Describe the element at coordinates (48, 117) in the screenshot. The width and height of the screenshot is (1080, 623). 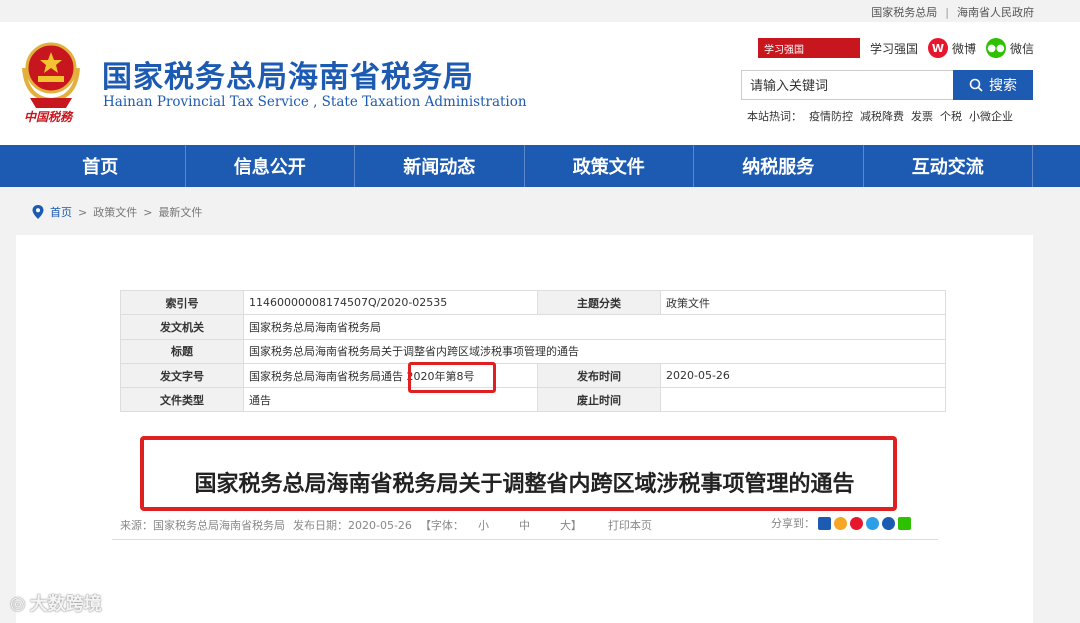
I see `emblem-caption: 中国税務` at that location.